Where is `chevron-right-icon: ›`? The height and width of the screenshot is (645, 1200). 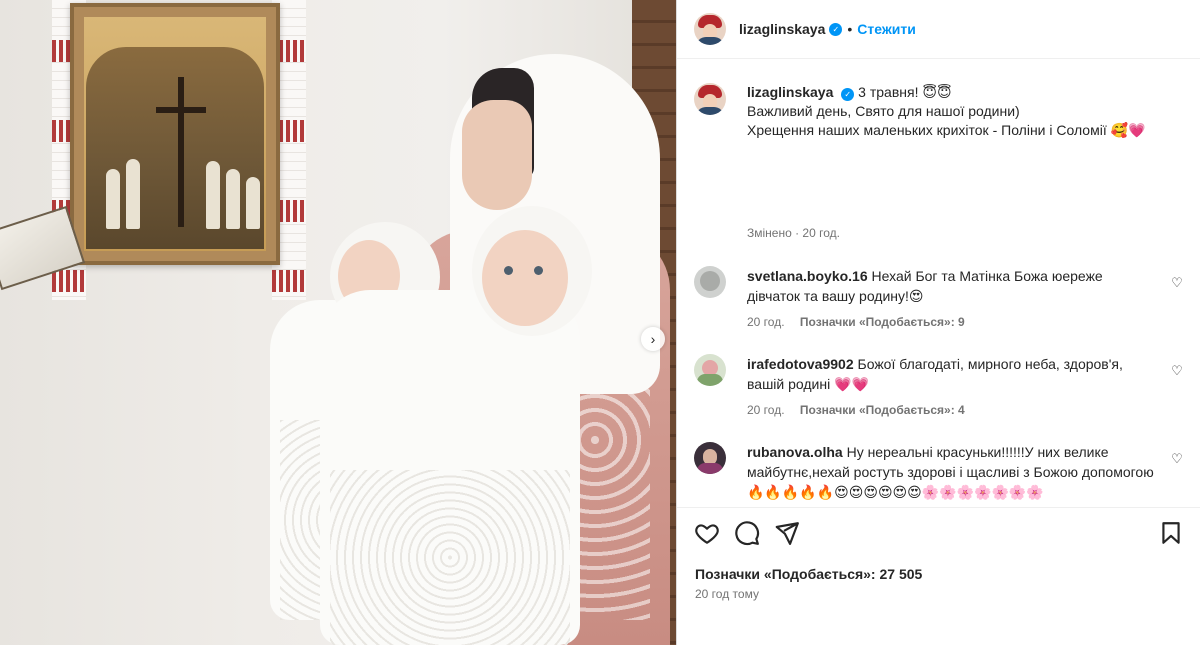 chevron-right-icon: › is located at coordinates (653, 339).